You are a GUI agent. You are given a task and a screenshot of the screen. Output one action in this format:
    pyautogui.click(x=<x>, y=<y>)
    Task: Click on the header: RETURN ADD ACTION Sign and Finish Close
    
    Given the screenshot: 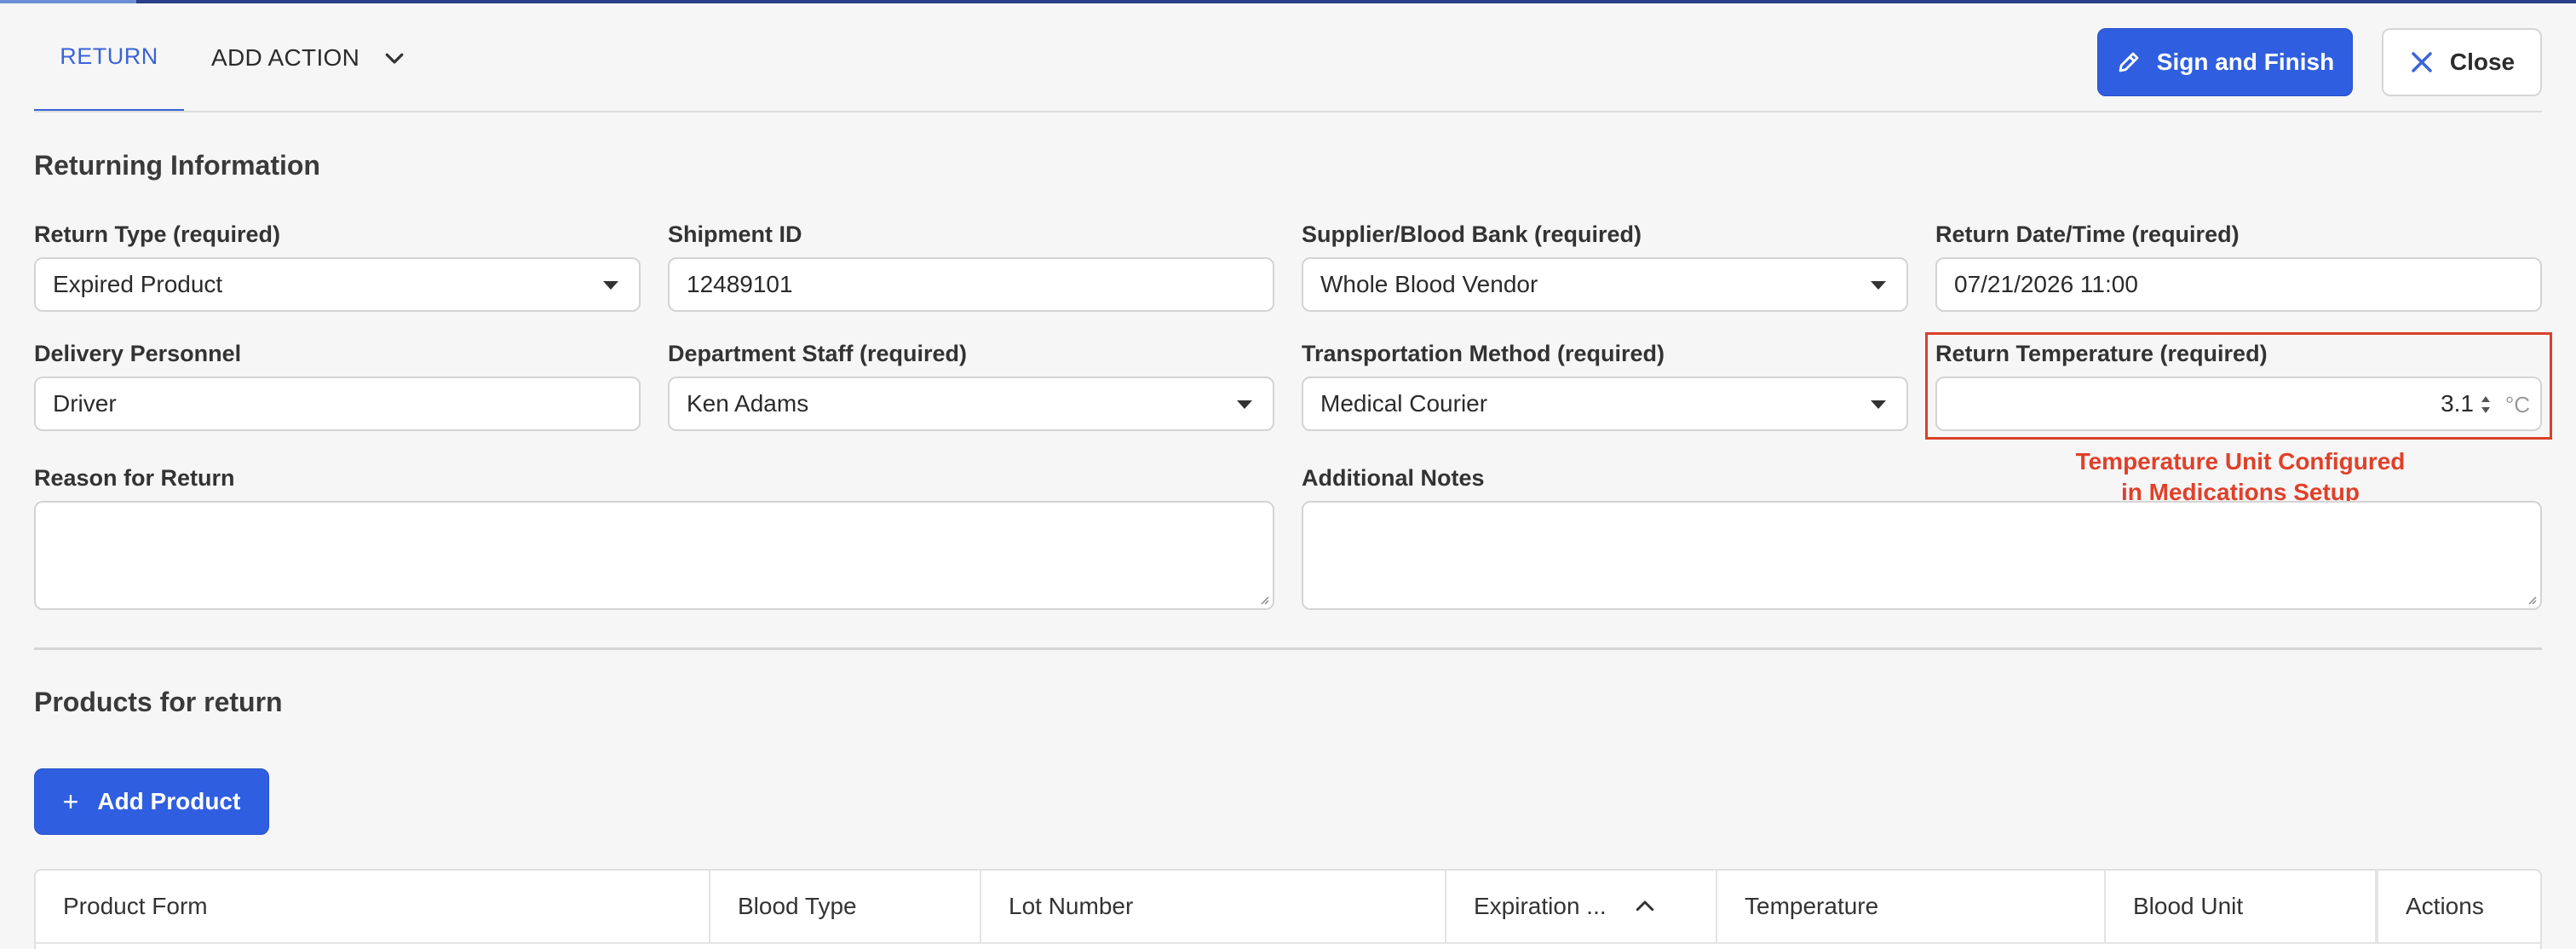 What is the action you would take?
    pyautogui.click(x=1288, y=58)
    